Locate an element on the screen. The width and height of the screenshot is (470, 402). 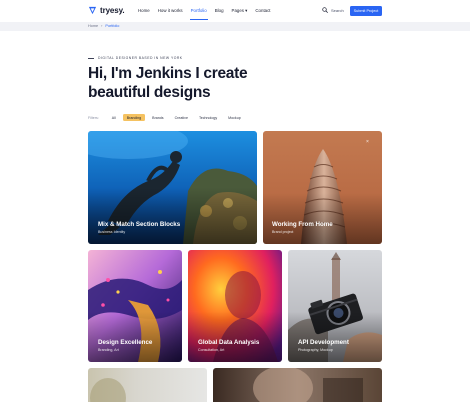
card-title: Mix & Match Section Blocks is located at coordinates (139, 224).